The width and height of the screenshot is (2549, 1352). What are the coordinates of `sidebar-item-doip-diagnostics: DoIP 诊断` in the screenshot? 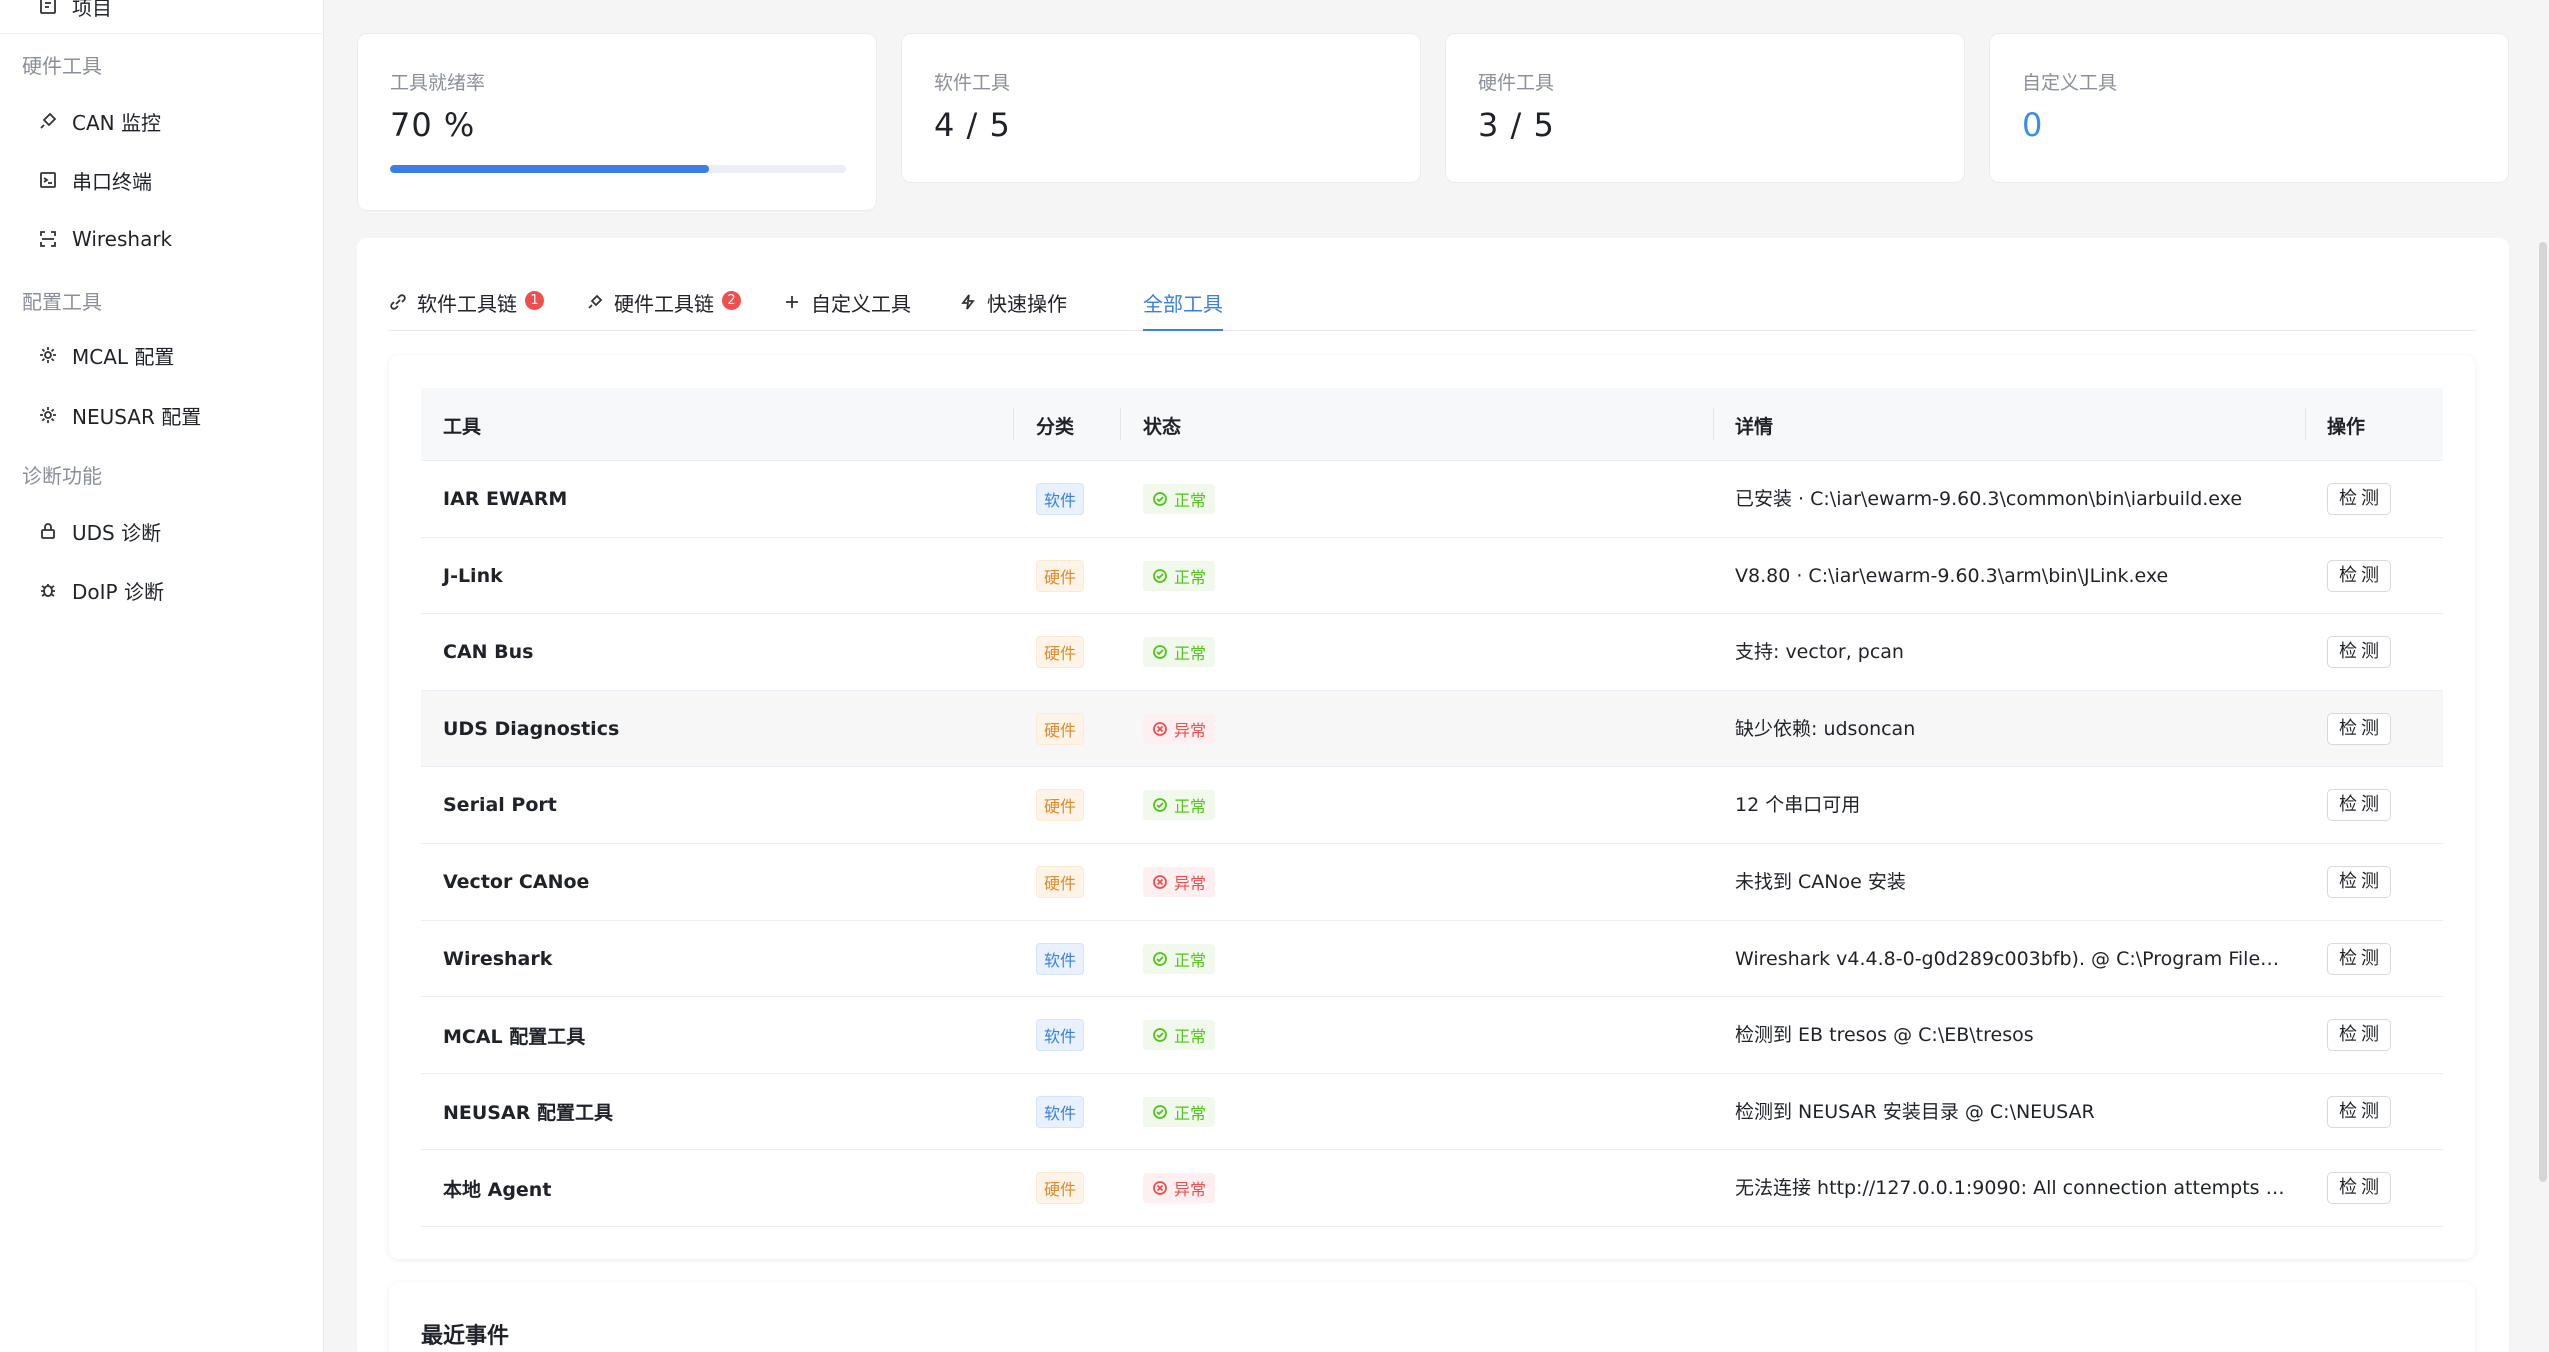 It's located at (101, 590).